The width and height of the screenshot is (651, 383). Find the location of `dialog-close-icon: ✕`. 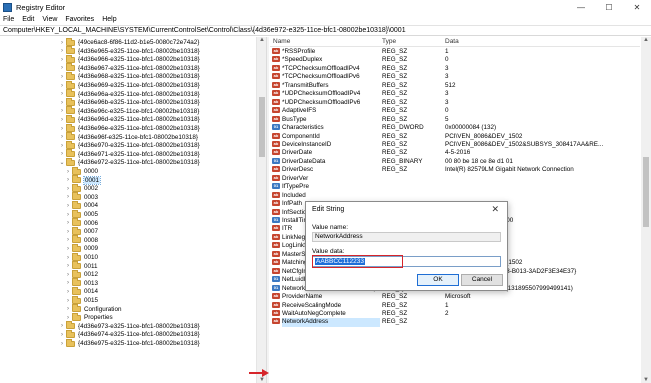

dialog-close-icon: ✕ is located at coordinates (495, 209).